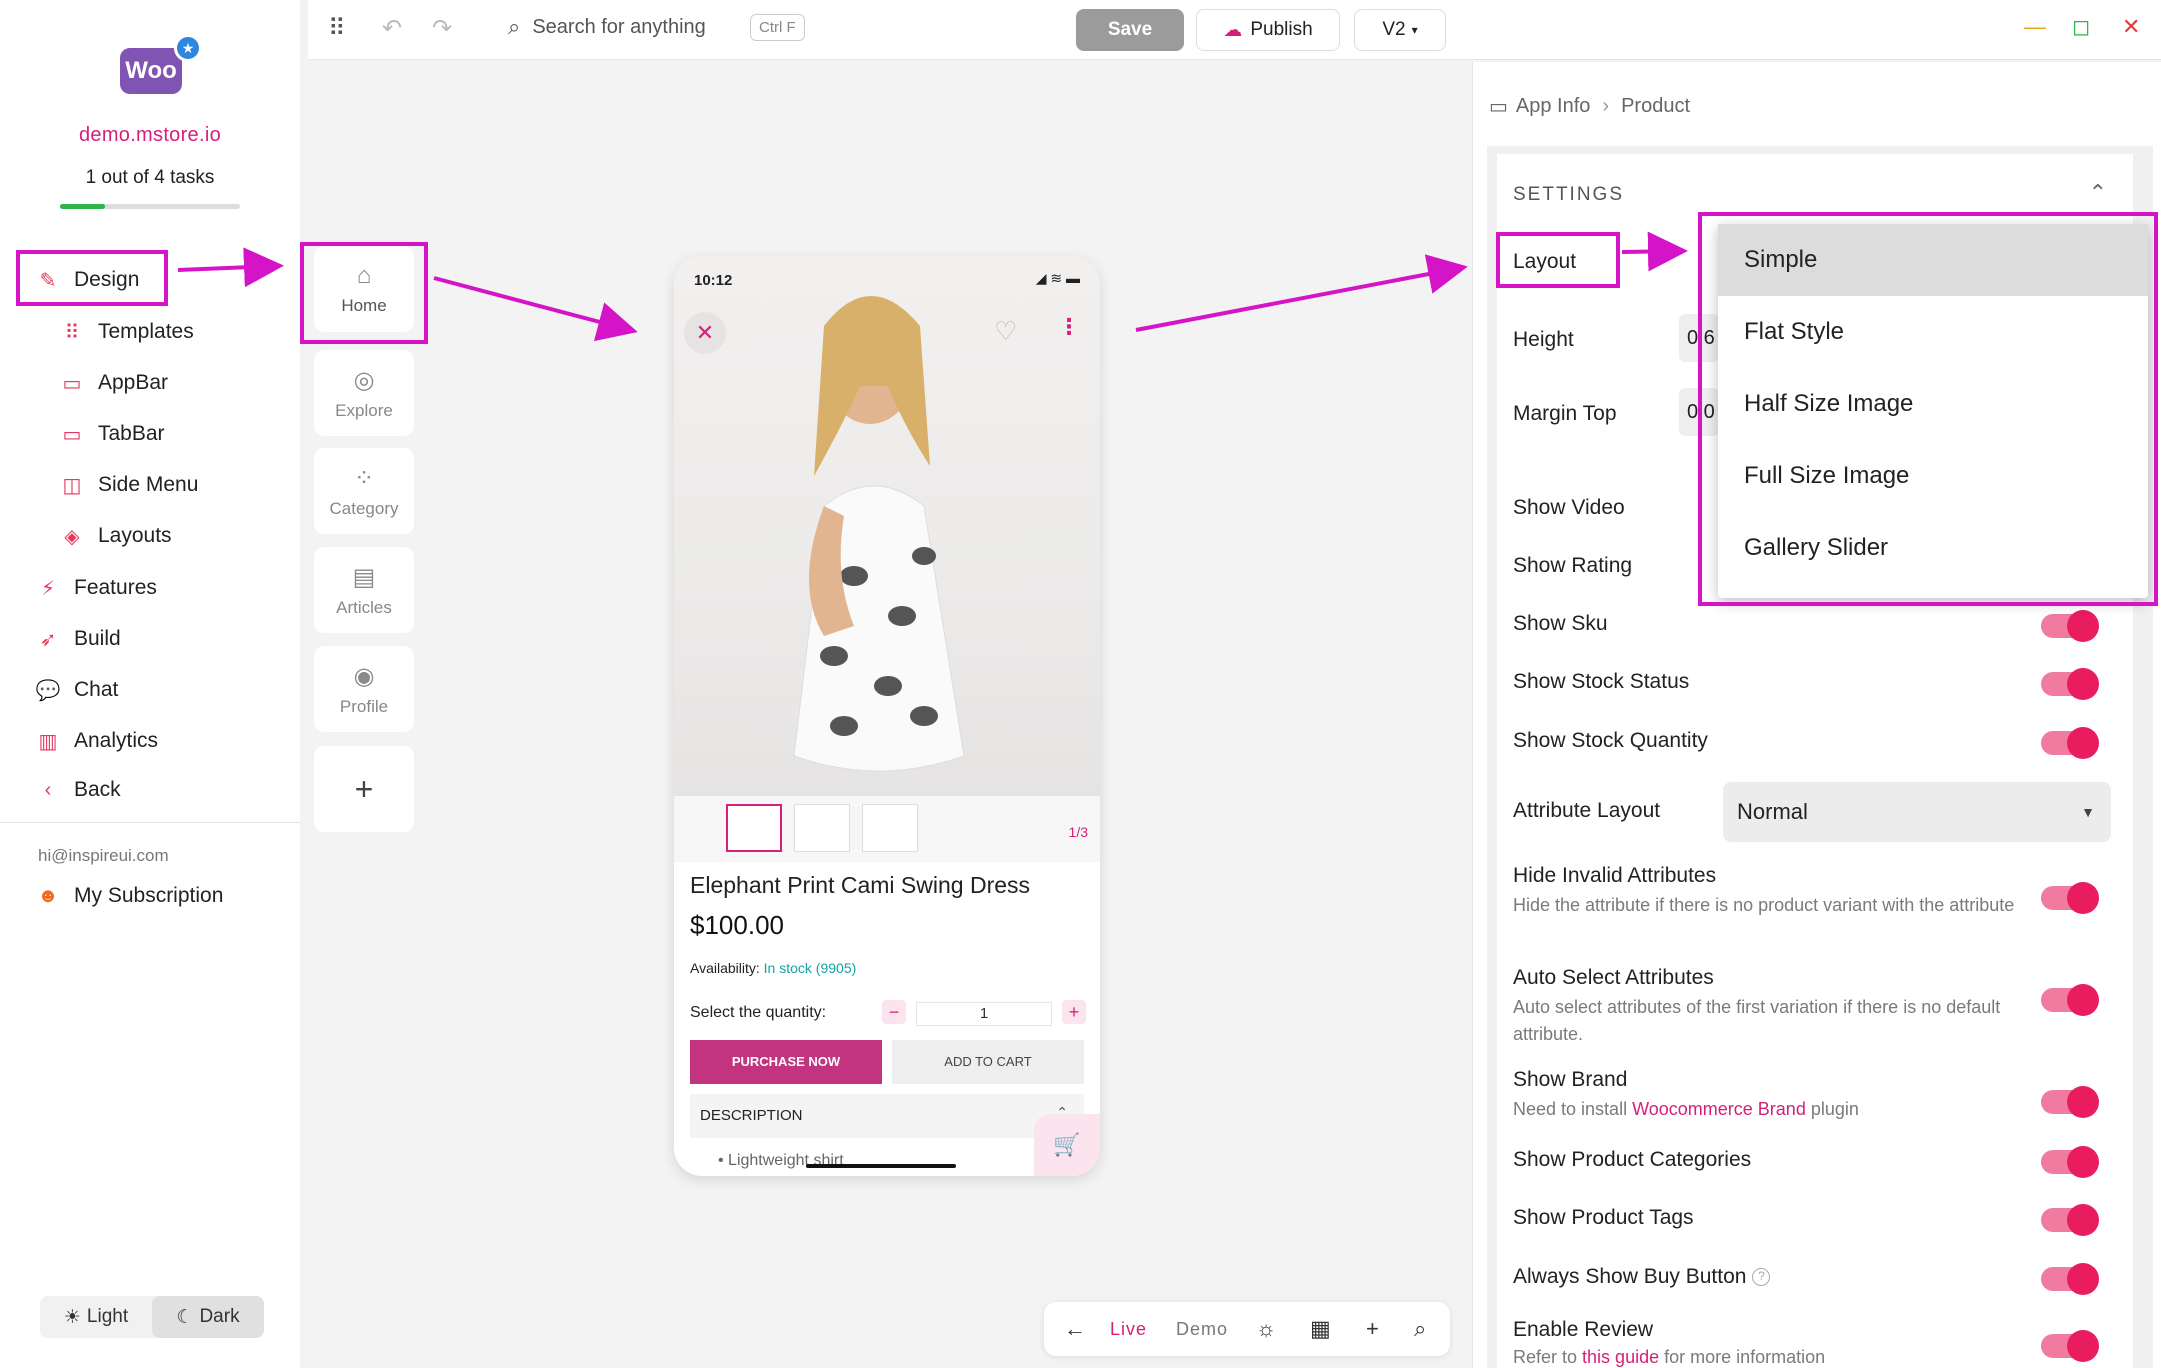 This screenshot has width=2161, height=1368. Describe the element at coordinates (535, 309) in the screenshot. I see `arrow-home-to-phone` at that location.